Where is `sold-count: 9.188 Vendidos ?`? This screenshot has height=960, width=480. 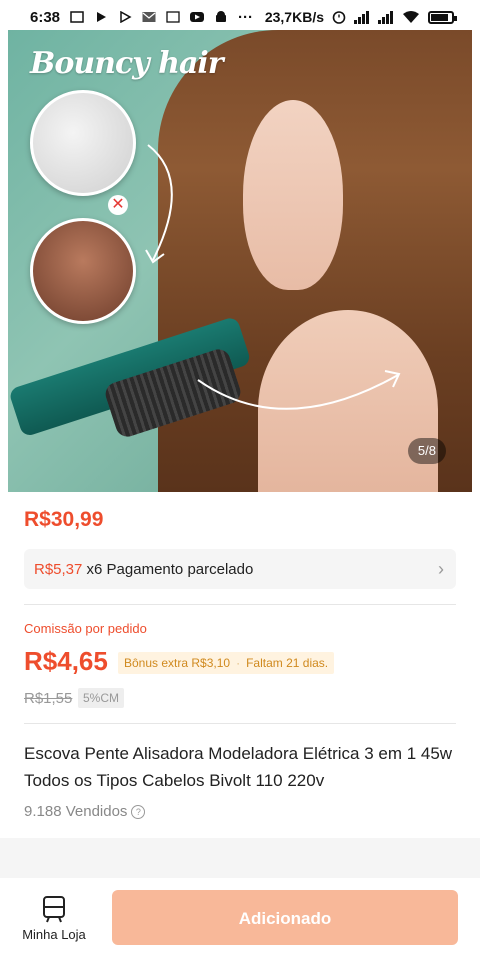 sold-count: 9.188 Vendidos ? is located at coordinates (85, 811).